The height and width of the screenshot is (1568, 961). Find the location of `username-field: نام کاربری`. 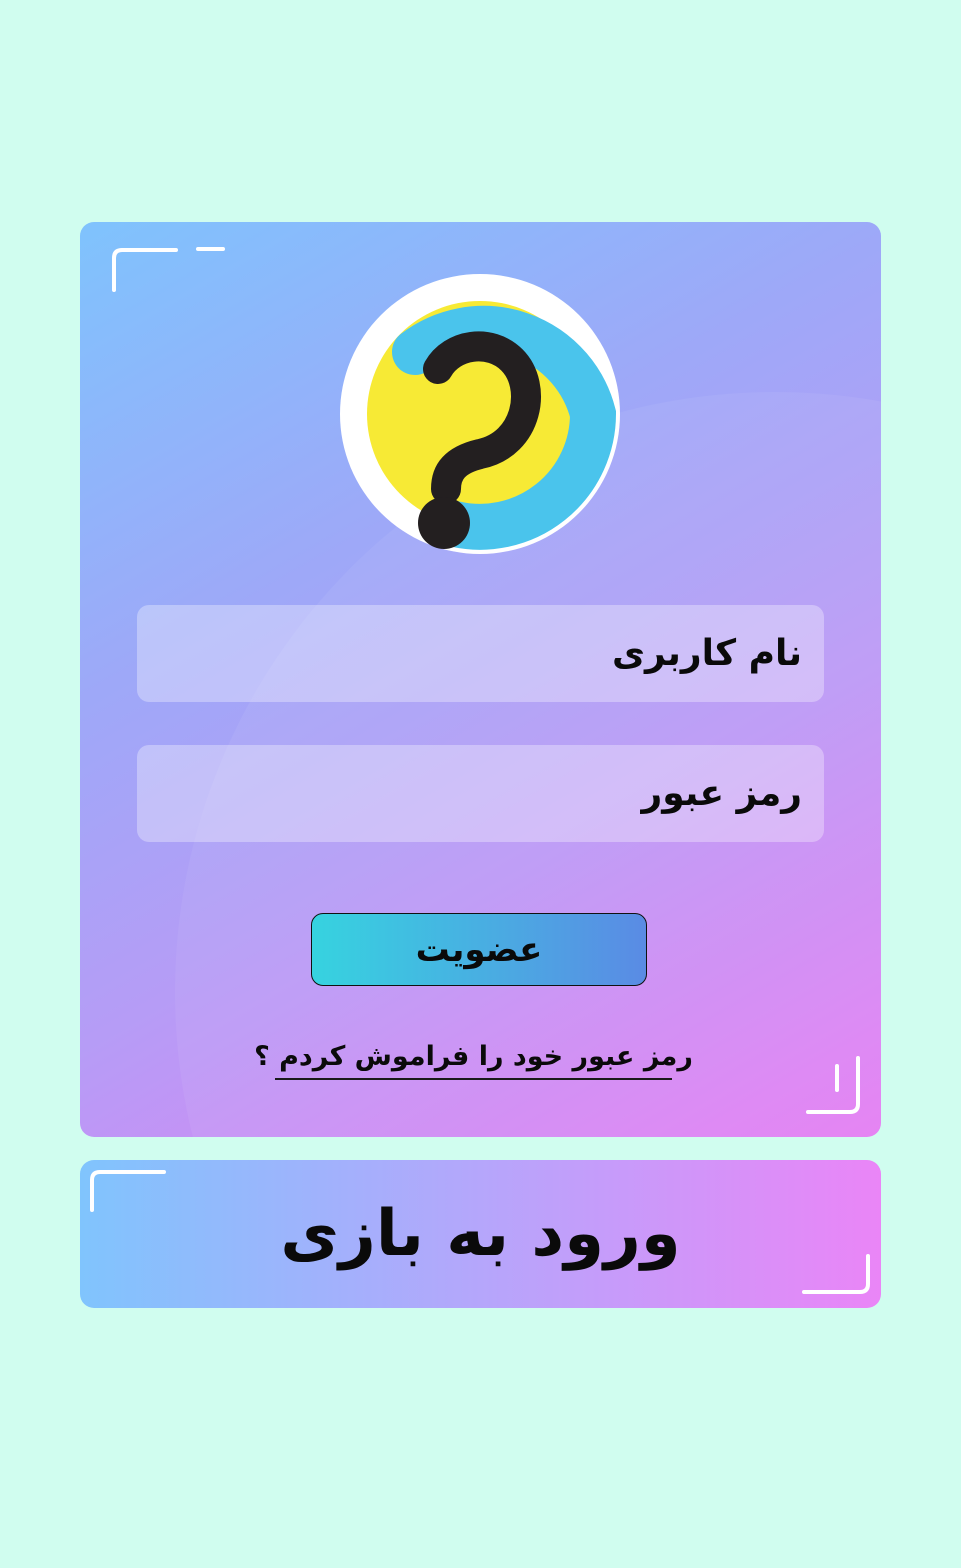

username-field: نام کاربری is located at coordinates (480, 653).